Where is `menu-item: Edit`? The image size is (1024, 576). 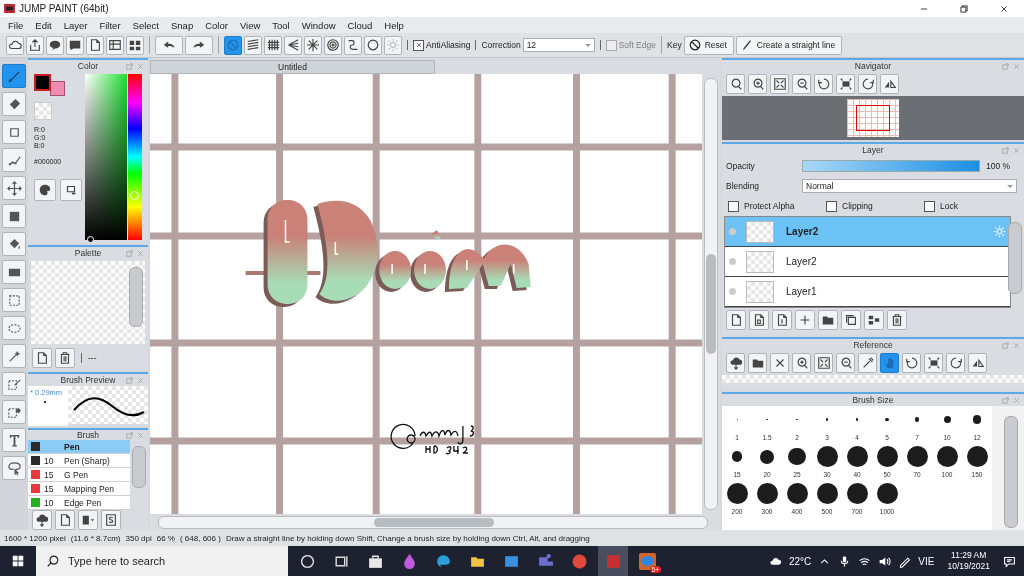 menu-item: Edit is located at coordinates (43, 25).